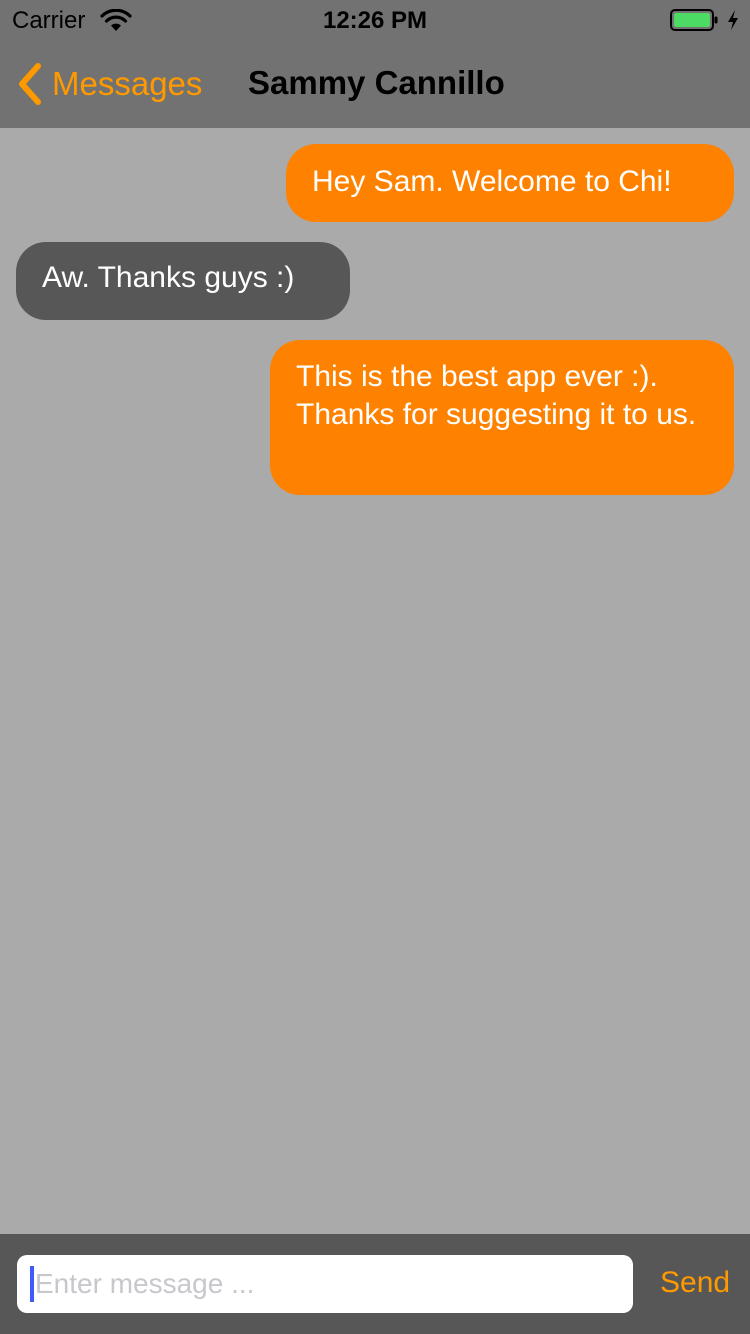 The height and width of the screenshot is (1334, 750). I want to click on status-bar: Carrier 12:26 PM, so click(375, 20).